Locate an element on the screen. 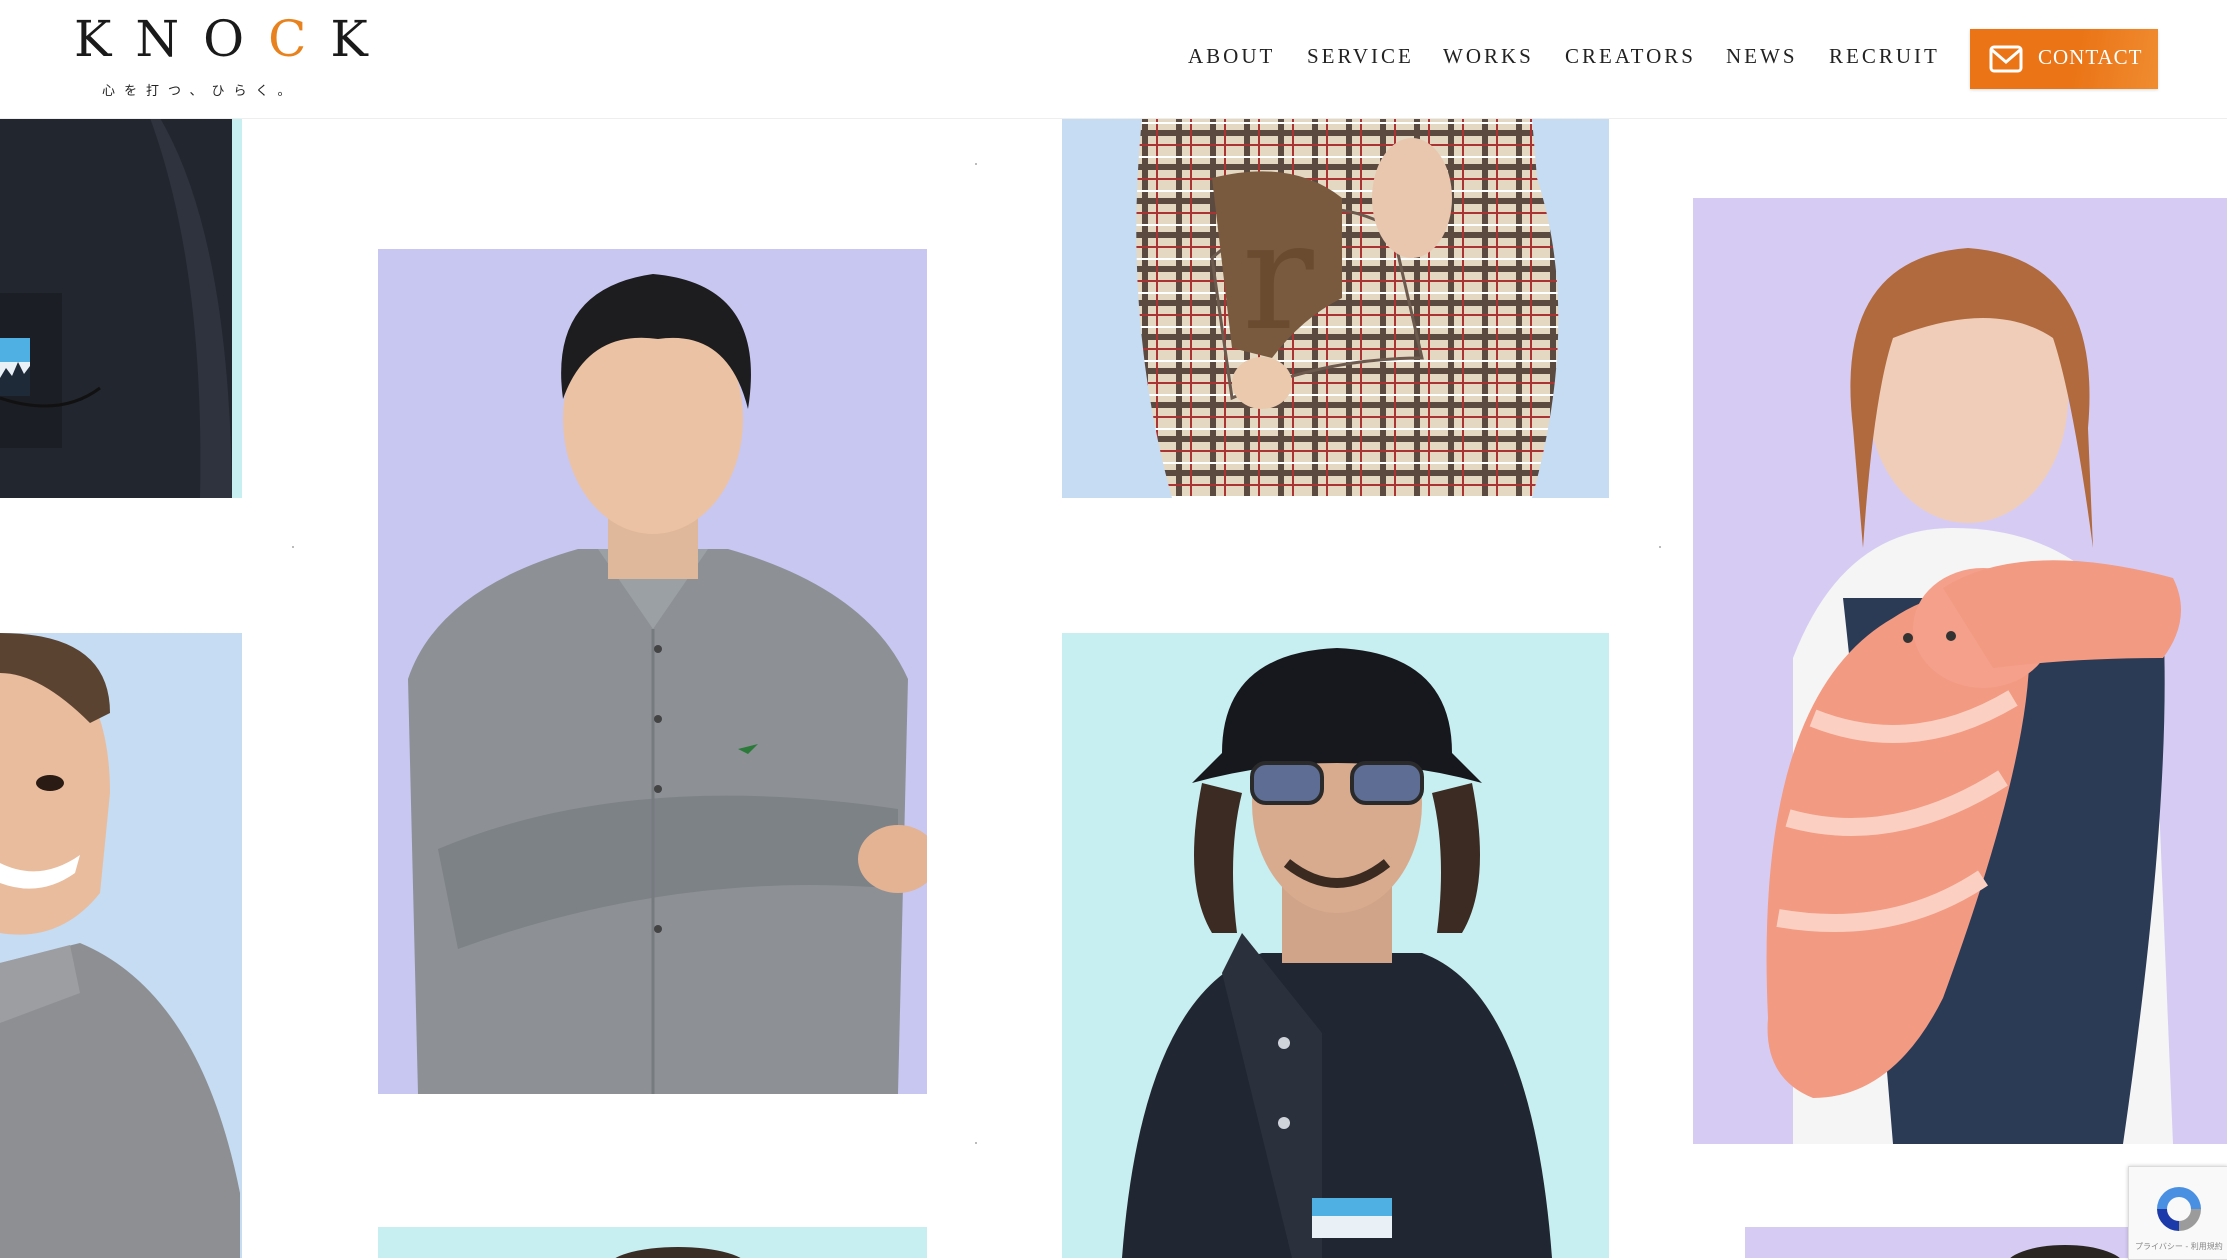 Image resolution: width=2227 pixels, height=1260 pixels. nav-service: SERVICE is located at coordinates (1360, 56).